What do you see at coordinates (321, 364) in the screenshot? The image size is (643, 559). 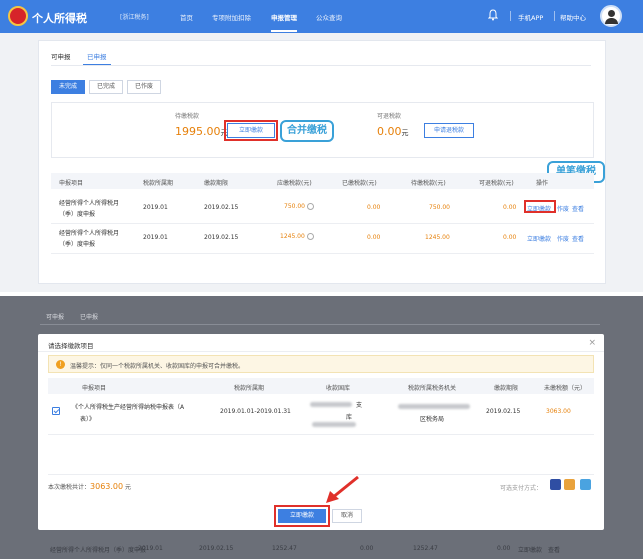 I see `notice-banner: ! 温馨提示：仅同一个税款所属机关、收款国库的申报可合并缴税。` at bounding box center [321, 364].